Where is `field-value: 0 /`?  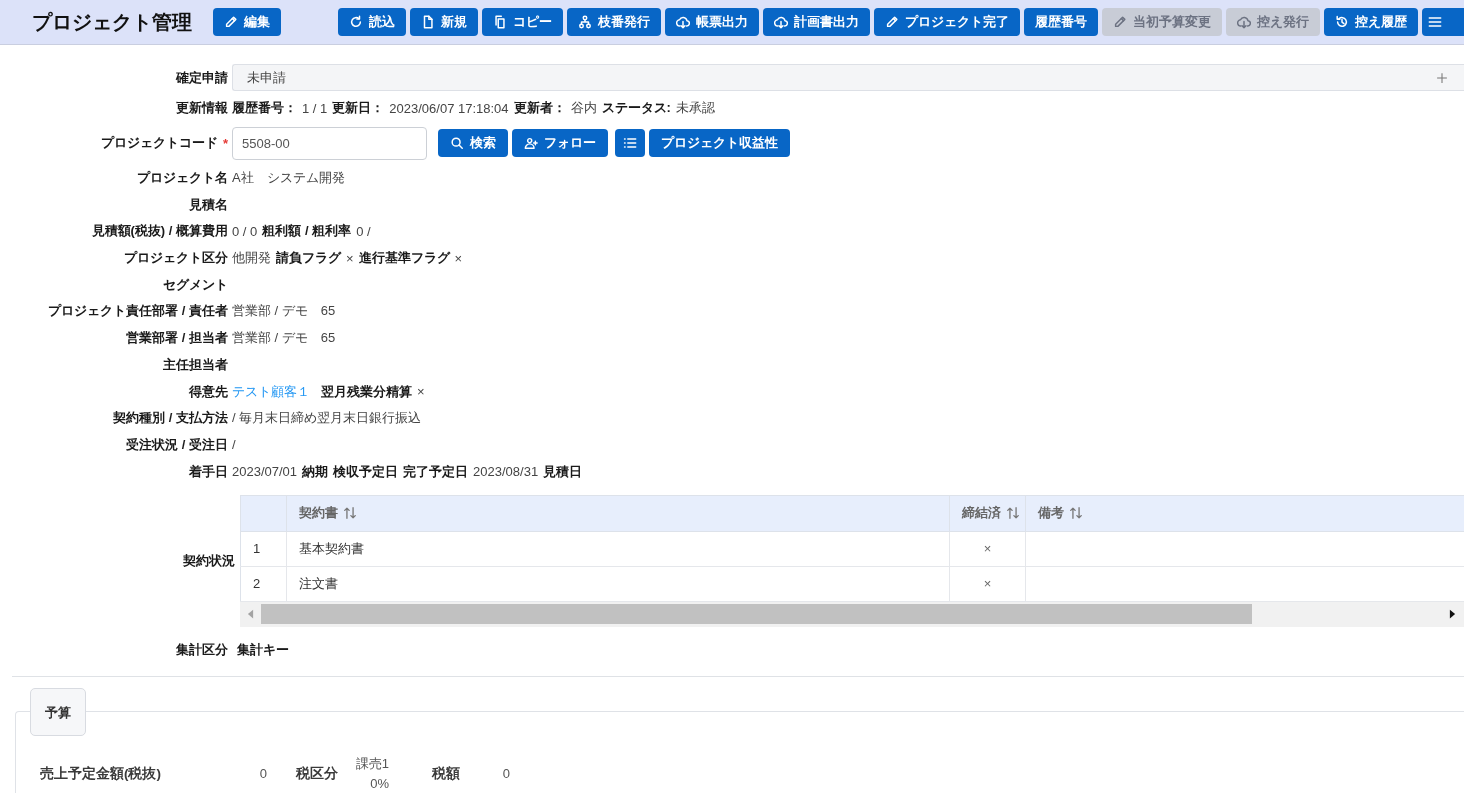 field-value: 0 / is located at coordinates (363, 231).